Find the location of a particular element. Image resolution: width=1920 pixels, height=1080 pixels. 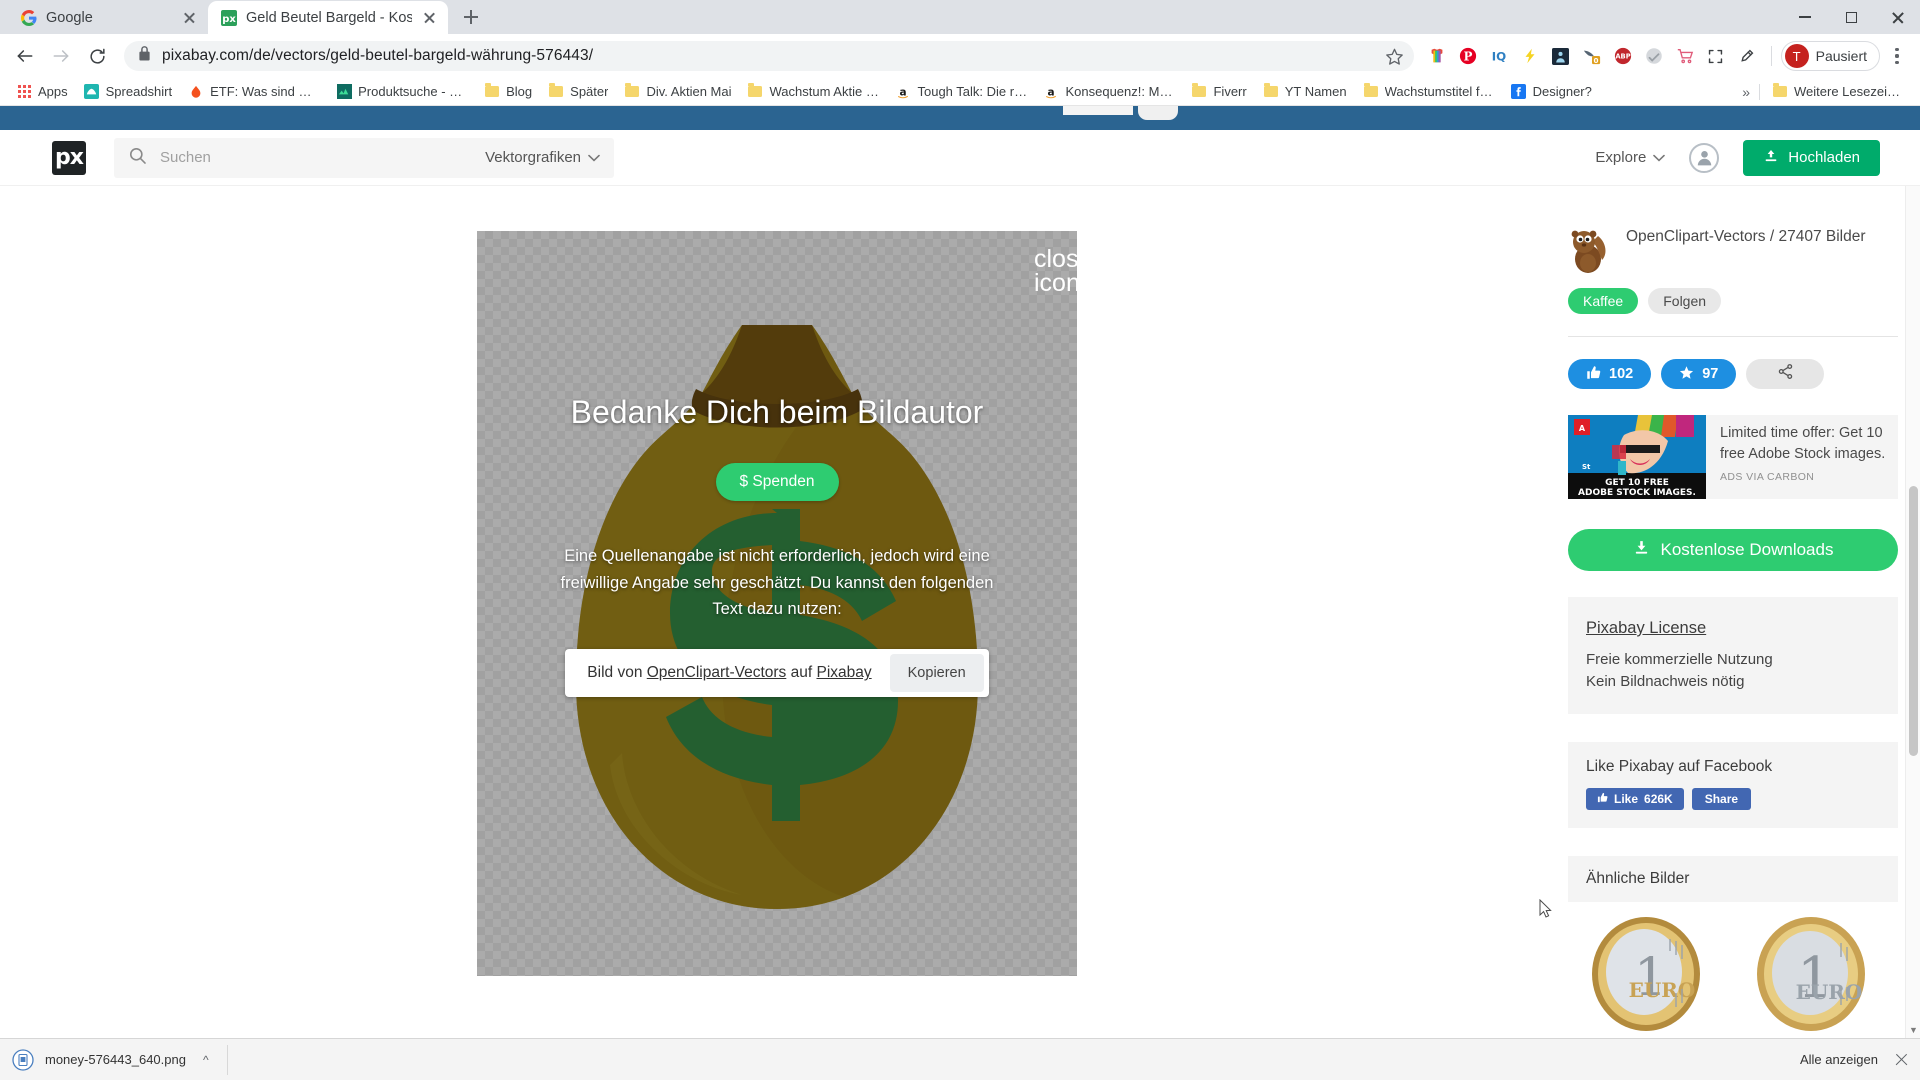

mouse-cursor is located at coordinates (1545, 908).